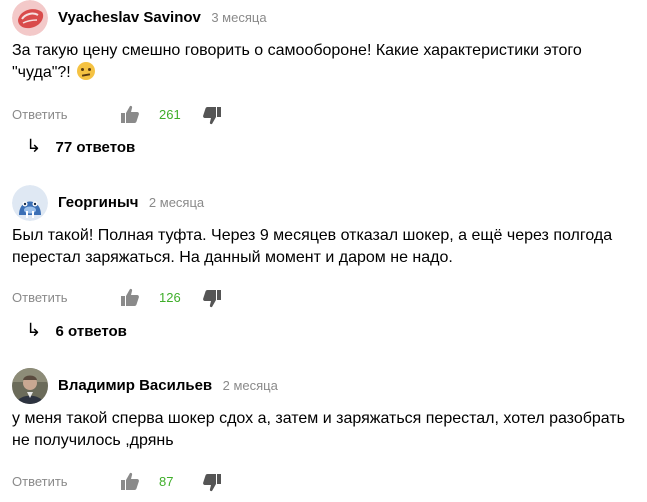 The image size is (647, 502). What do you see at coordinates (166, 481) in the screenshot?
I see `like-count: 87` at bounding box center [166, 481].